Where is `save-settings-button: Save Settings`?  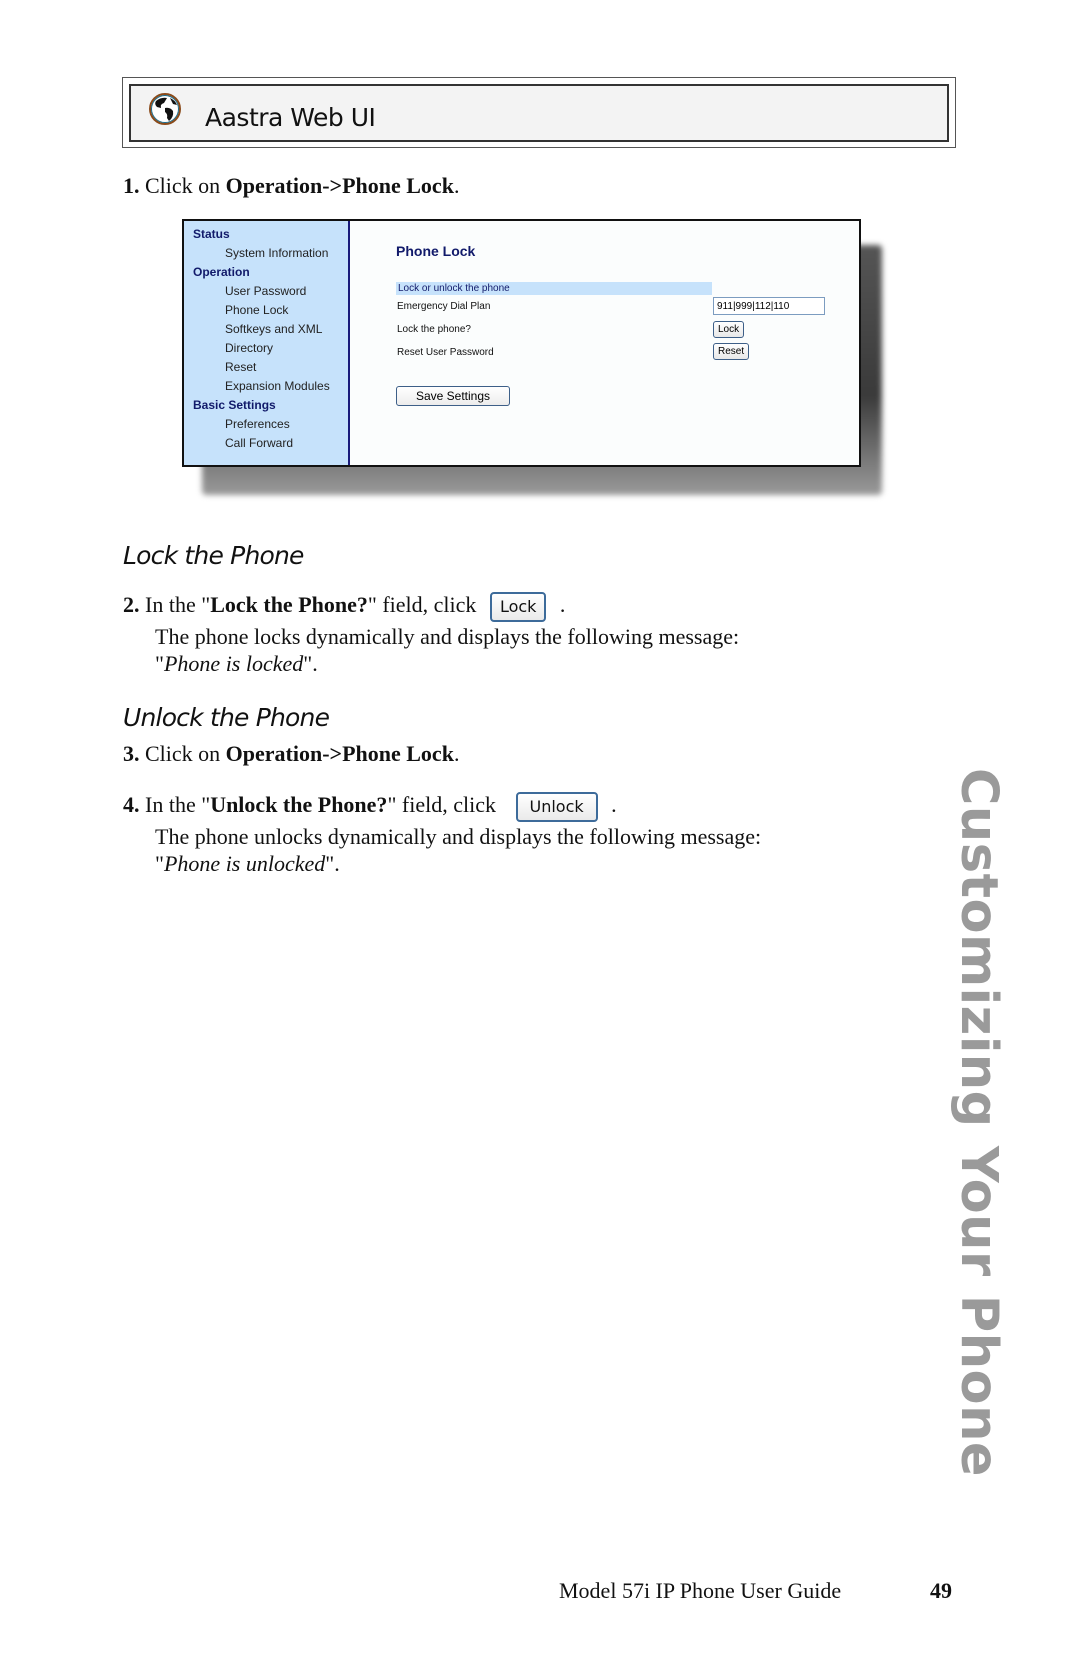 save-settings-button: Save Settings is located at coordinates (453, 396).